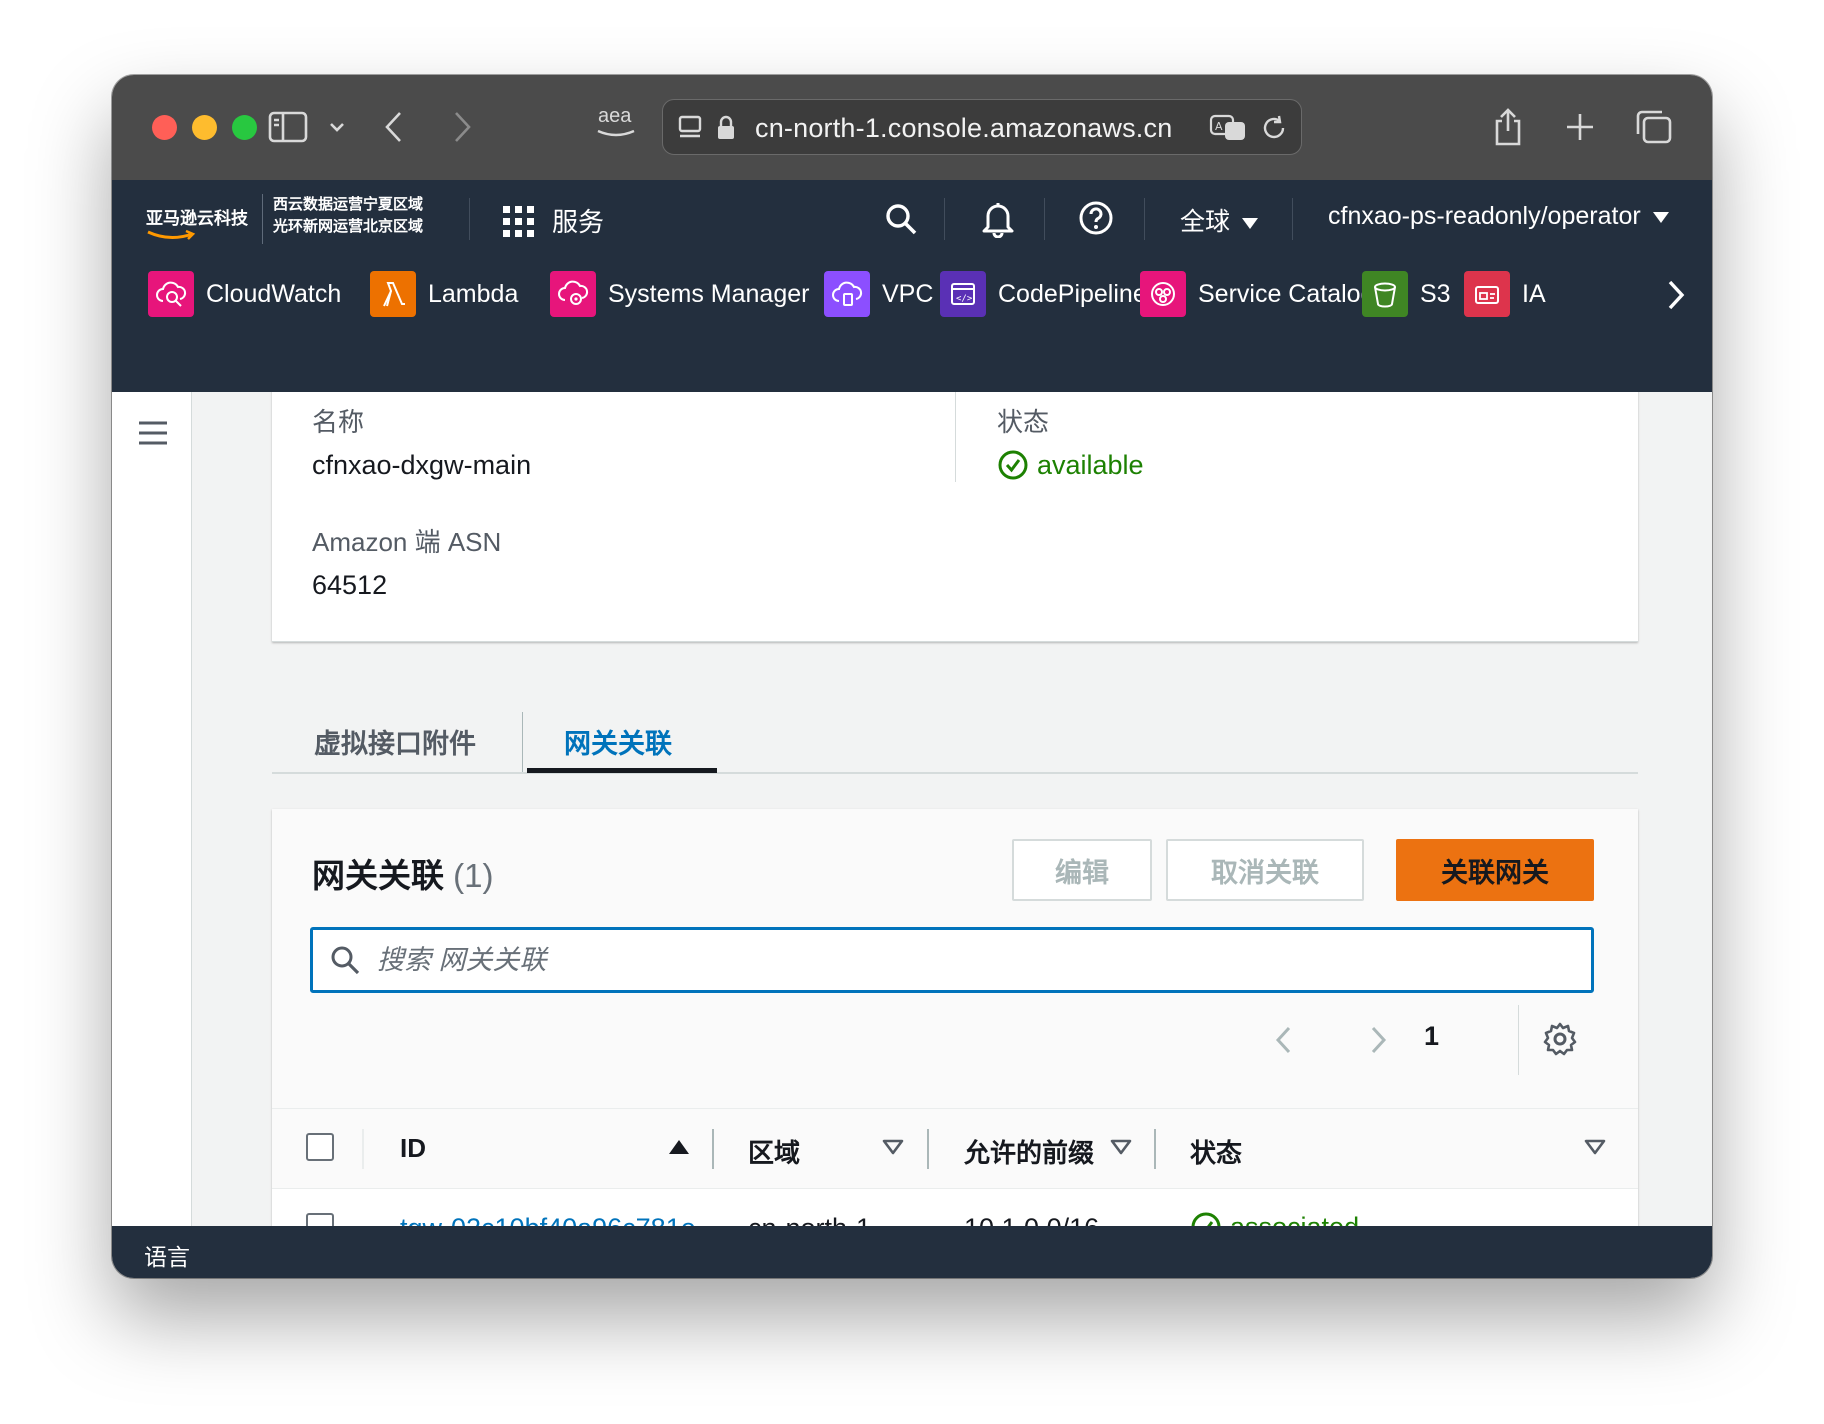  I want to click on row-select-checkbox, so click(320, 1219).